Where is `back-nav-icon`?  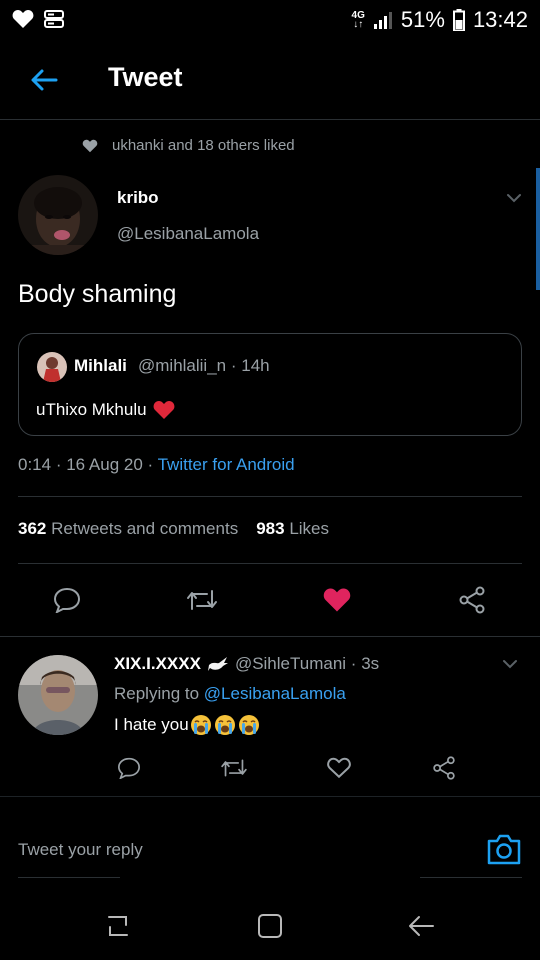
back-nav-icon is located at coordinates (421, 926).